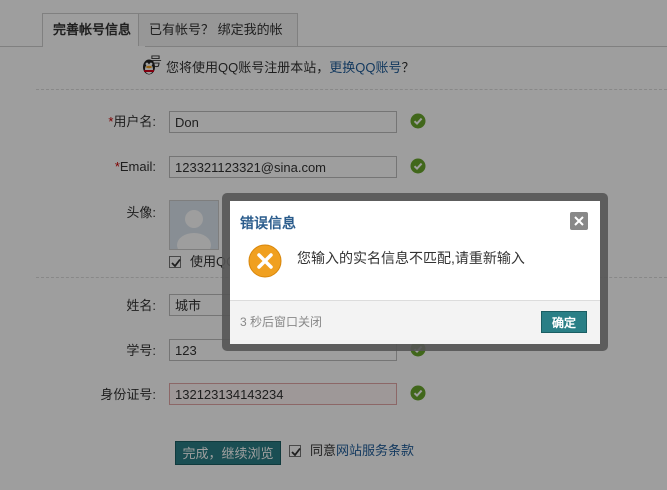  Describe the element at coordinates (579, 221) in the screenshot. I see `close-icon` at that location.